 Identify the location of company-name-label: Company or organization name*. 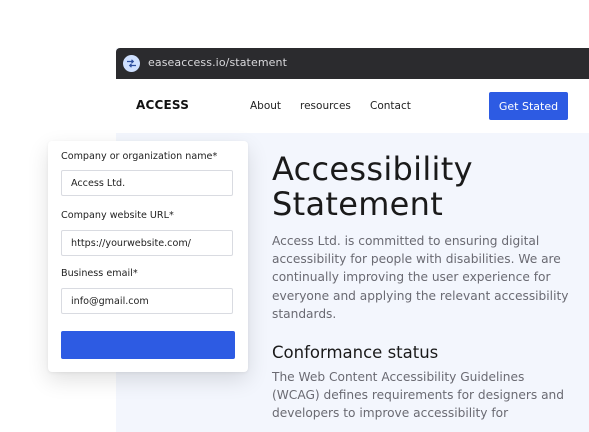
(139, 156).